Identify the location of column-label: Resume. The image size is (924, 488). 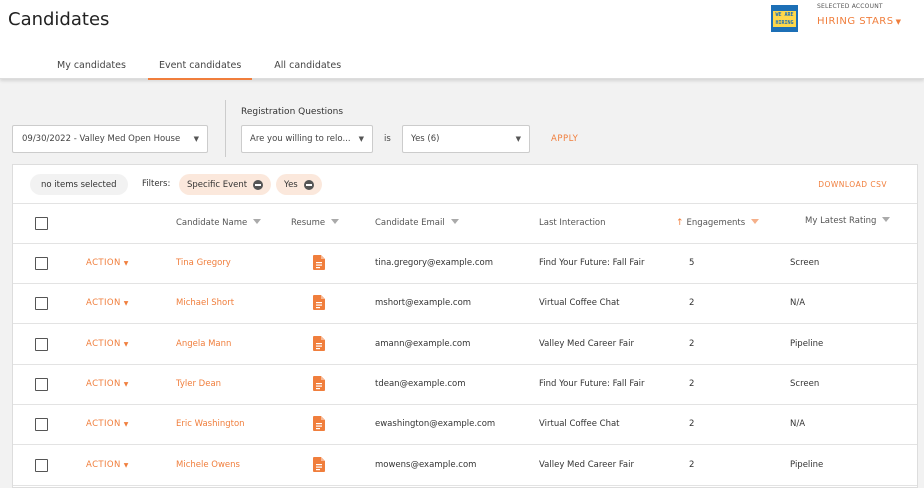
(308, 223).